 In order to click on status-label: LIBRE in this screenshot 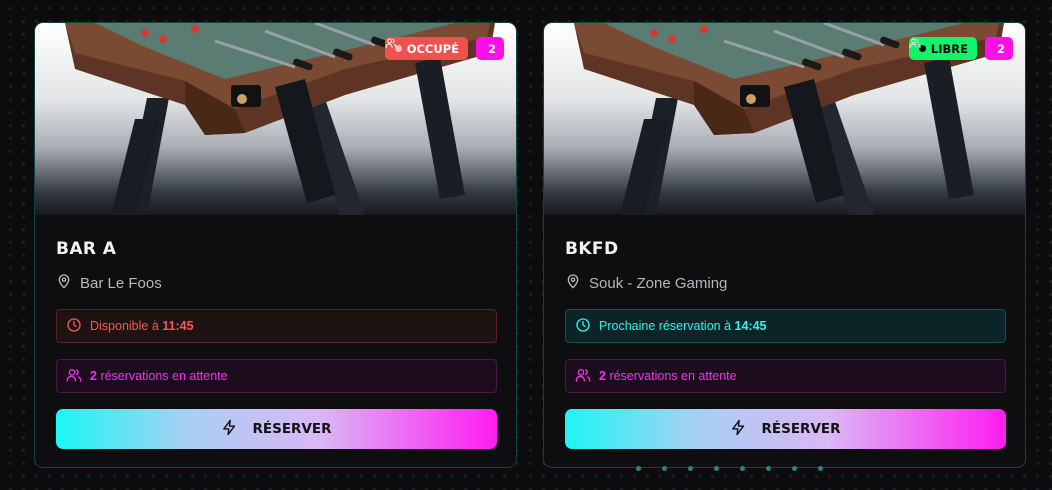, I will do `click(949, 48)`.